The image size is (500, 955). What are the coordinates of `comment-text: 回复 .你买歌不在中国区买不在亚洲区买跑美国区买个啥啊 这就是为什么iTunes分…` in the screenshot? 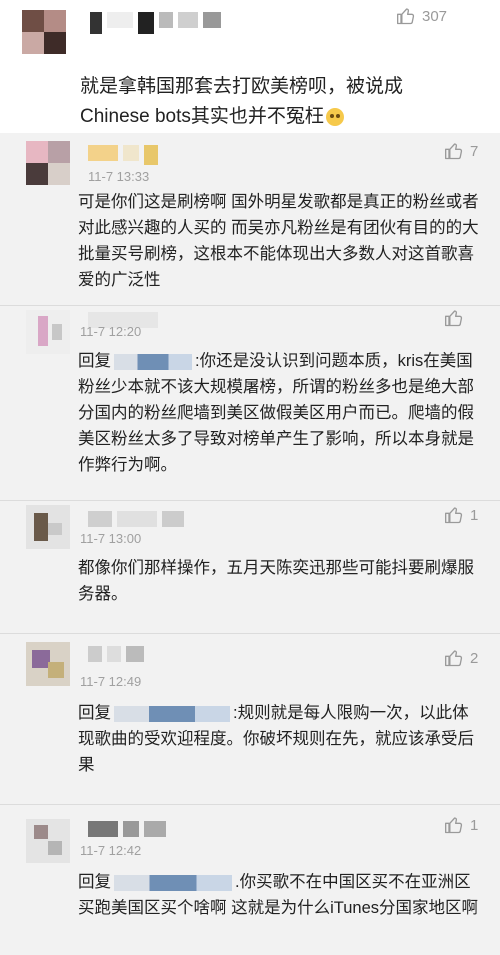 It's located at (278, 895).